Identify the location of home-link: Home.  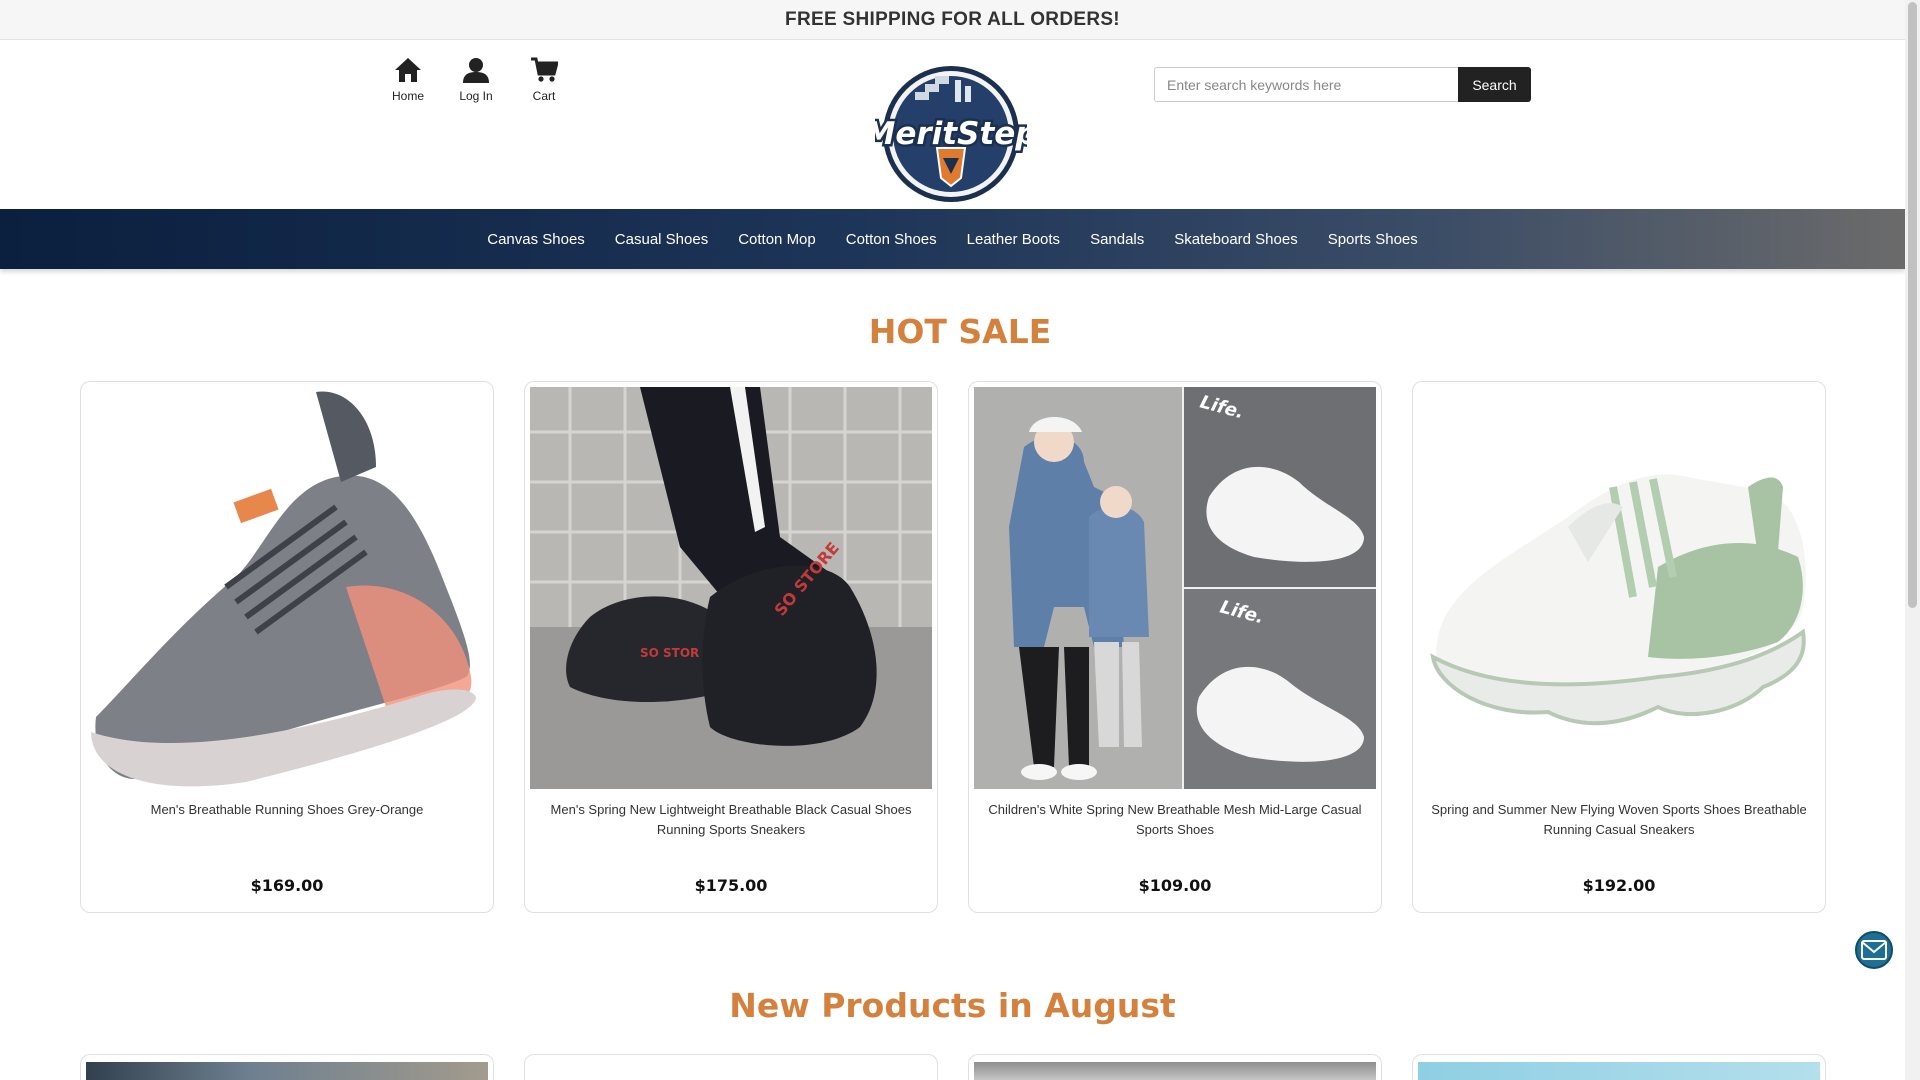
(408, 80).